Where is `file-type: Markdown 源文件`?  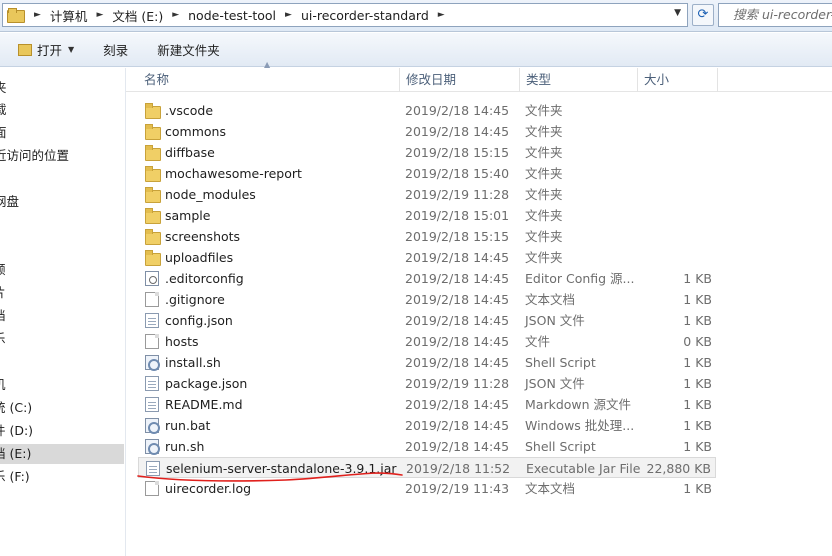 file-type: Markdown 源文件 is located at coordinates (578, 404).